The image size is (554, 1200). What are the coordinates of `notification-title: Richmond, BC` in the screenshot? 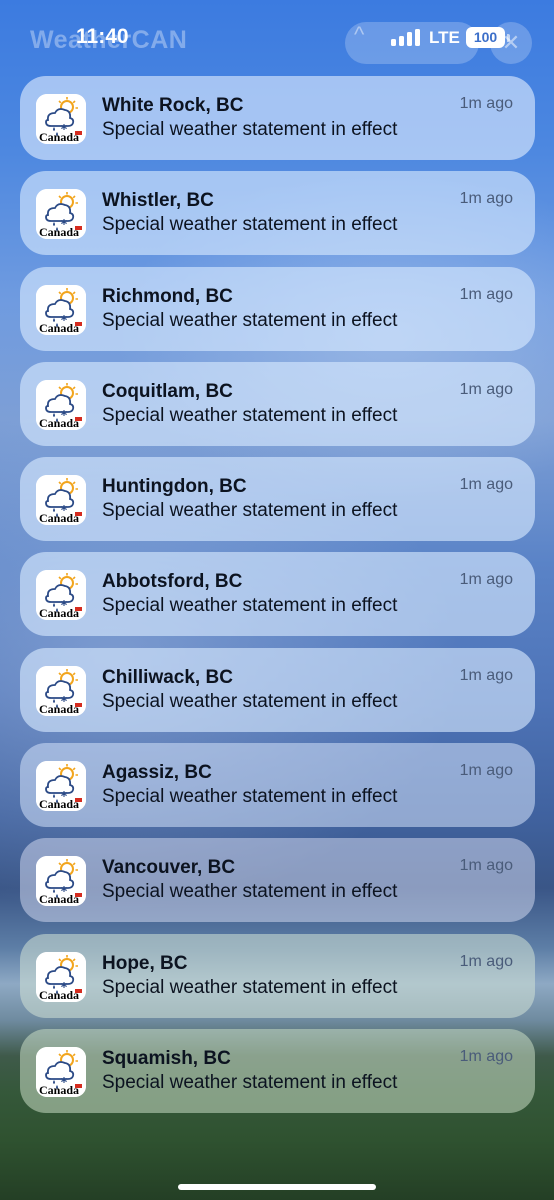 It's located at (167, 296).